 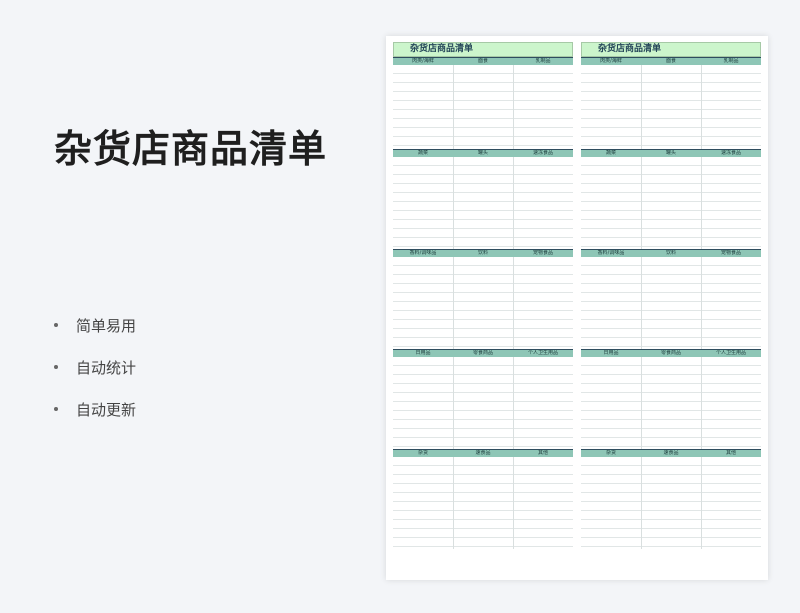 I want to click on feature-label: 简单易用, so click(x=106, y=325).